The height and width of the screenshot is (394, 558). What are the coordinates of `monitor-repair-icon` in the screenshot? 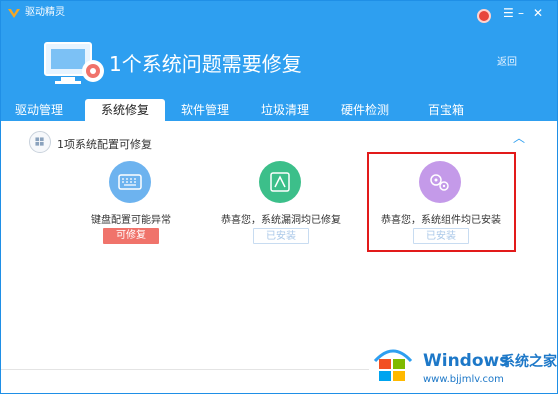 It's located at (74, 63).